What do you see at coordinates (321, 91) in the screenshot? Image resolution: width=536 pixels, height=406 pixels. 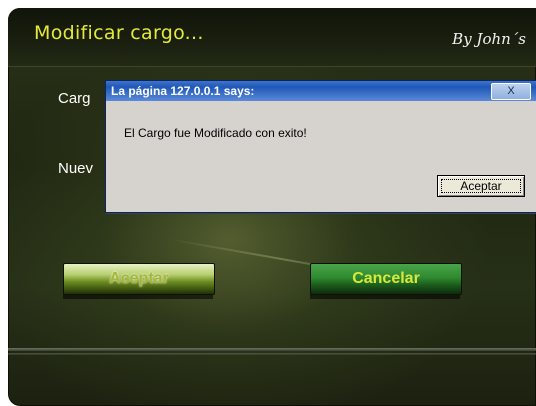 I see `dialog-titlebar: La página 127.0.0.1 says: X` at bounding box center [321, 91].